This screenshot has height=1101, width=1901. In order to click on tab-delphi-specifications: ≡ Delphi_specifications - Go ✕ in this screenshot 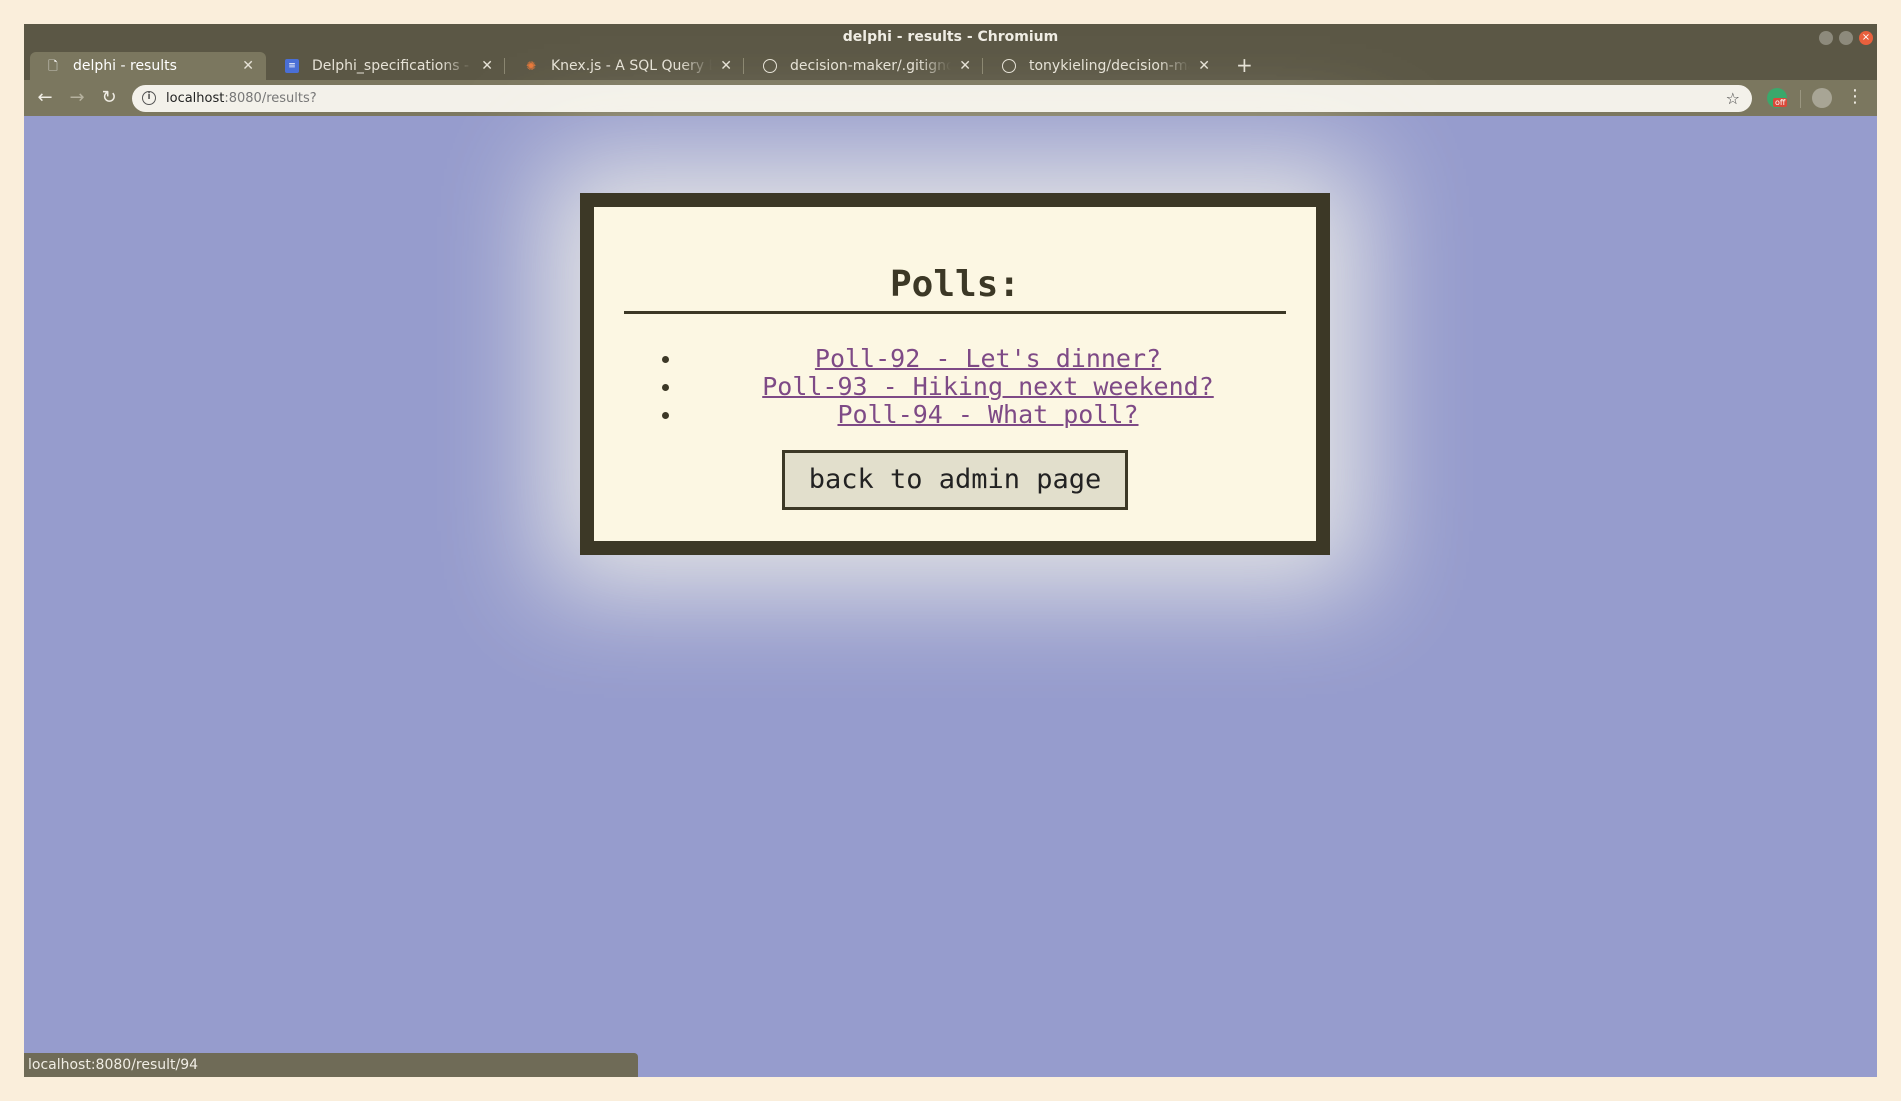, I will do `click(387, 66)`.